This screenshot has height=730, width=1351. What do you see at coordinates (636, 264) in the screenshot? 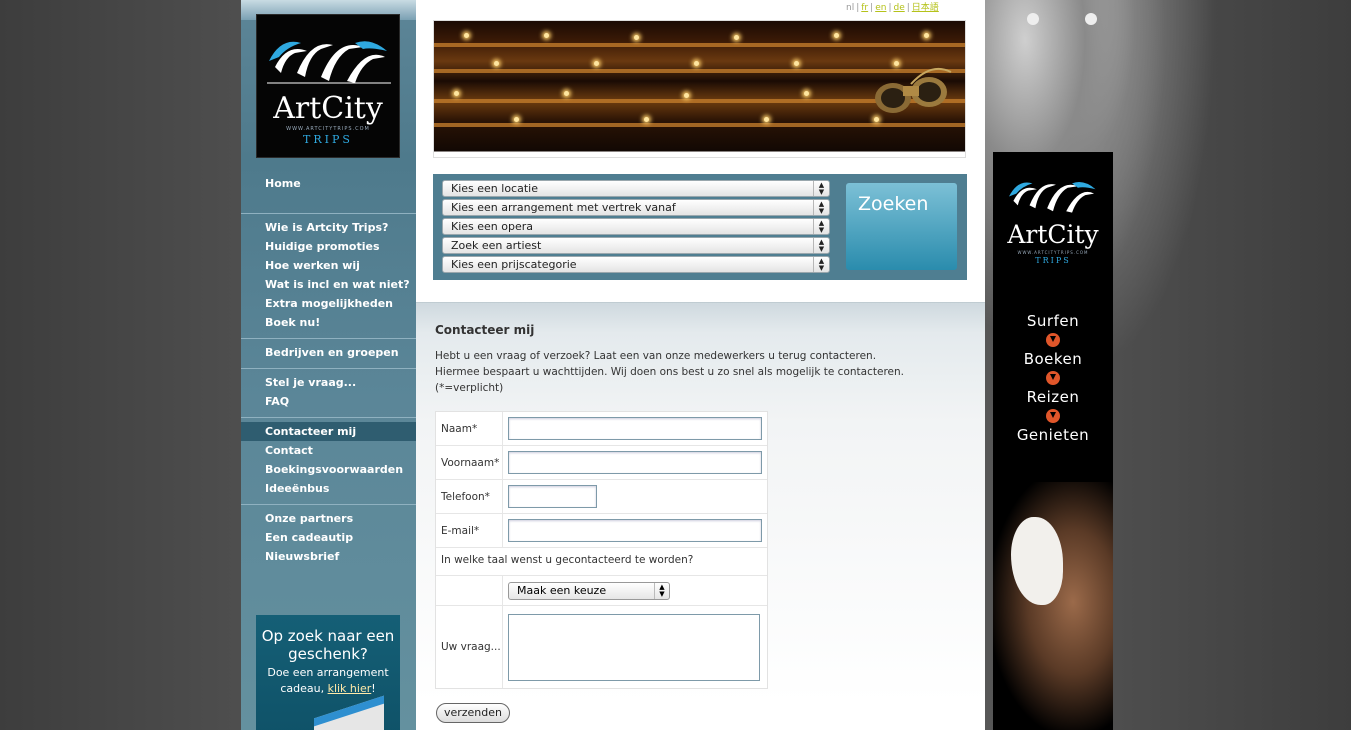
I see `price-category-select: Kies een prijscategorie ▲ ▼` at bounding box center [636, 264].